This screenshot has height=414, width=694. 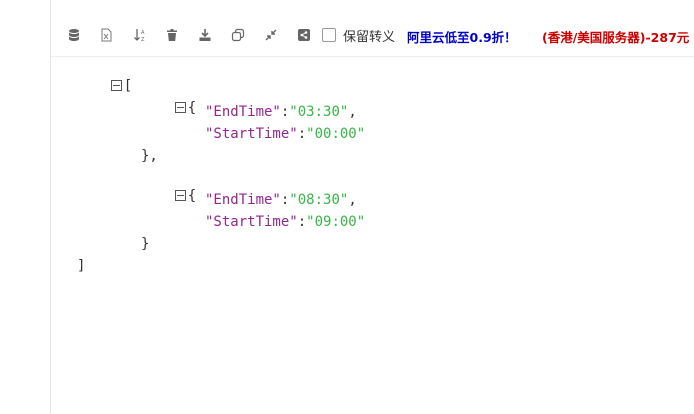 What do you see at coordinates (81, 266) in the screenshot?
I see `json-root-close: ]` at bounding box center [81, 266].